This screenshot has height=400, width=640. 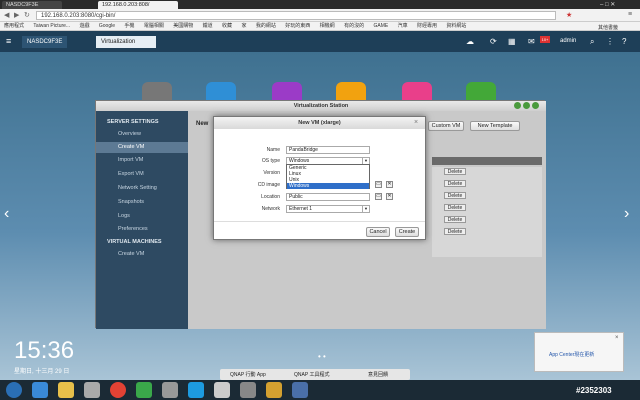 I want to click on dialog-title: New VM (xlarge), so click(x=319, y=123).